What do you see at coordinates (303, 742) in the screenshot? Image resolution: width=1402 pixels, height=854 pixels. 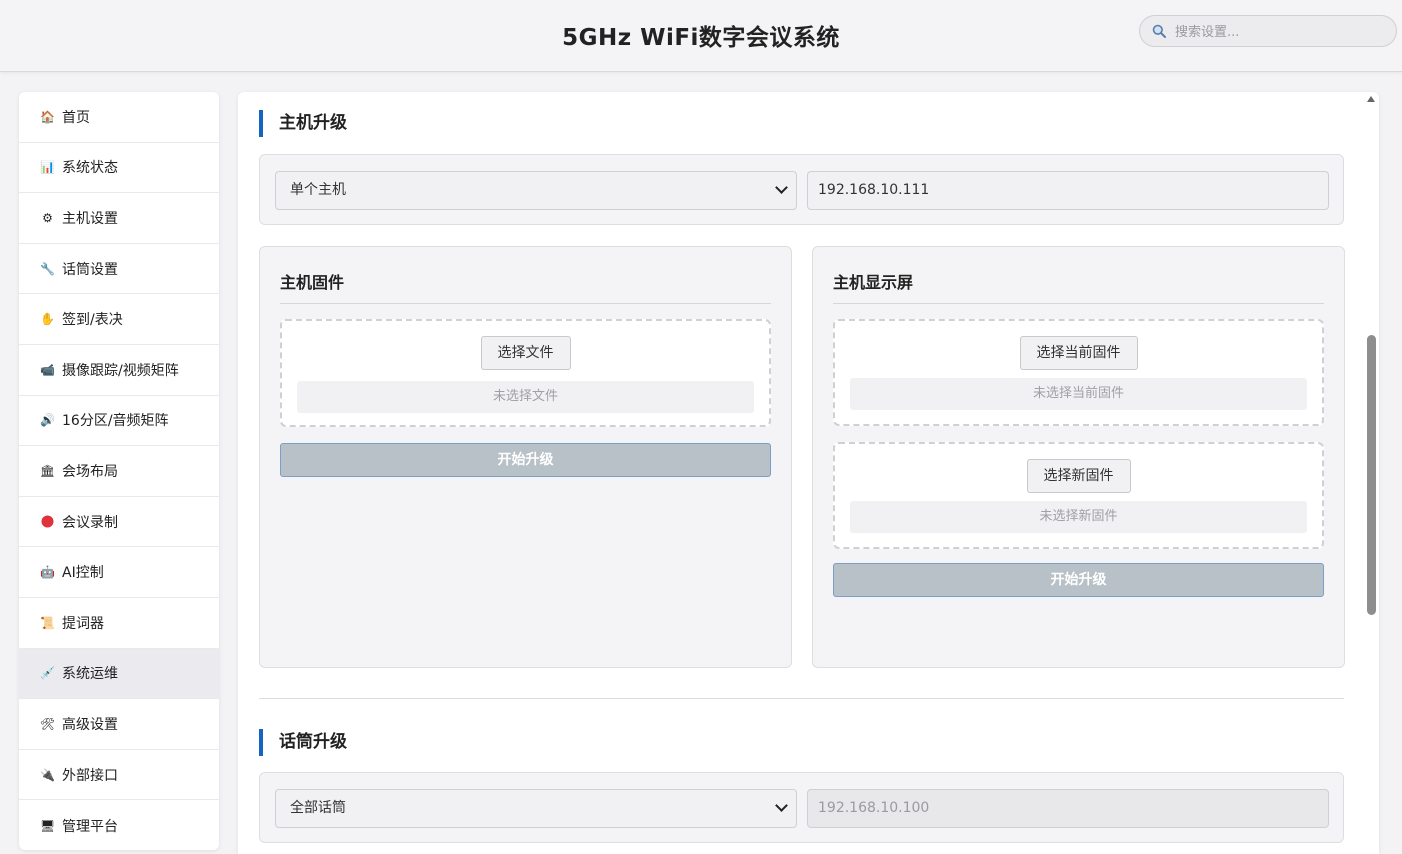 I see `section-title-mic-upgrade: 话筒升级` at bounding box center [303, 742].